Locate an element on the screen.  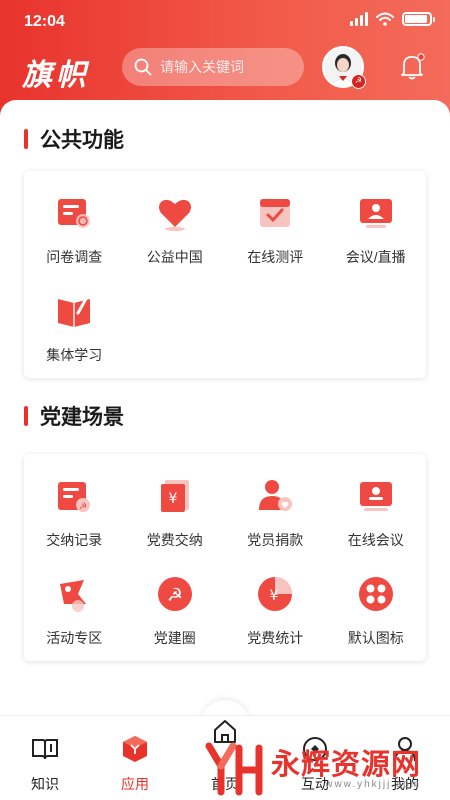
four-dots-icon is located at coordinates (376, 594).